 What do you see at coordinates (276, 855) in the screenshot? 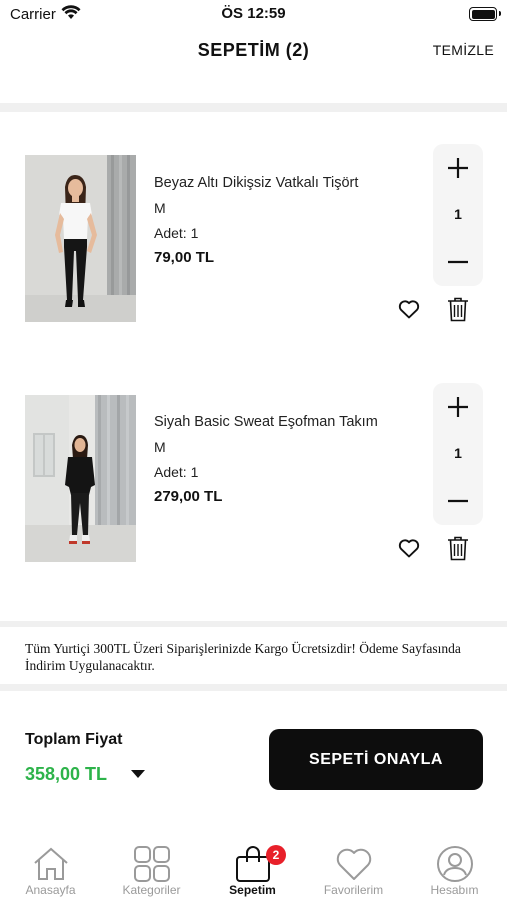
I see `cart-count-badge: 2` at bounding box center [276, 855].